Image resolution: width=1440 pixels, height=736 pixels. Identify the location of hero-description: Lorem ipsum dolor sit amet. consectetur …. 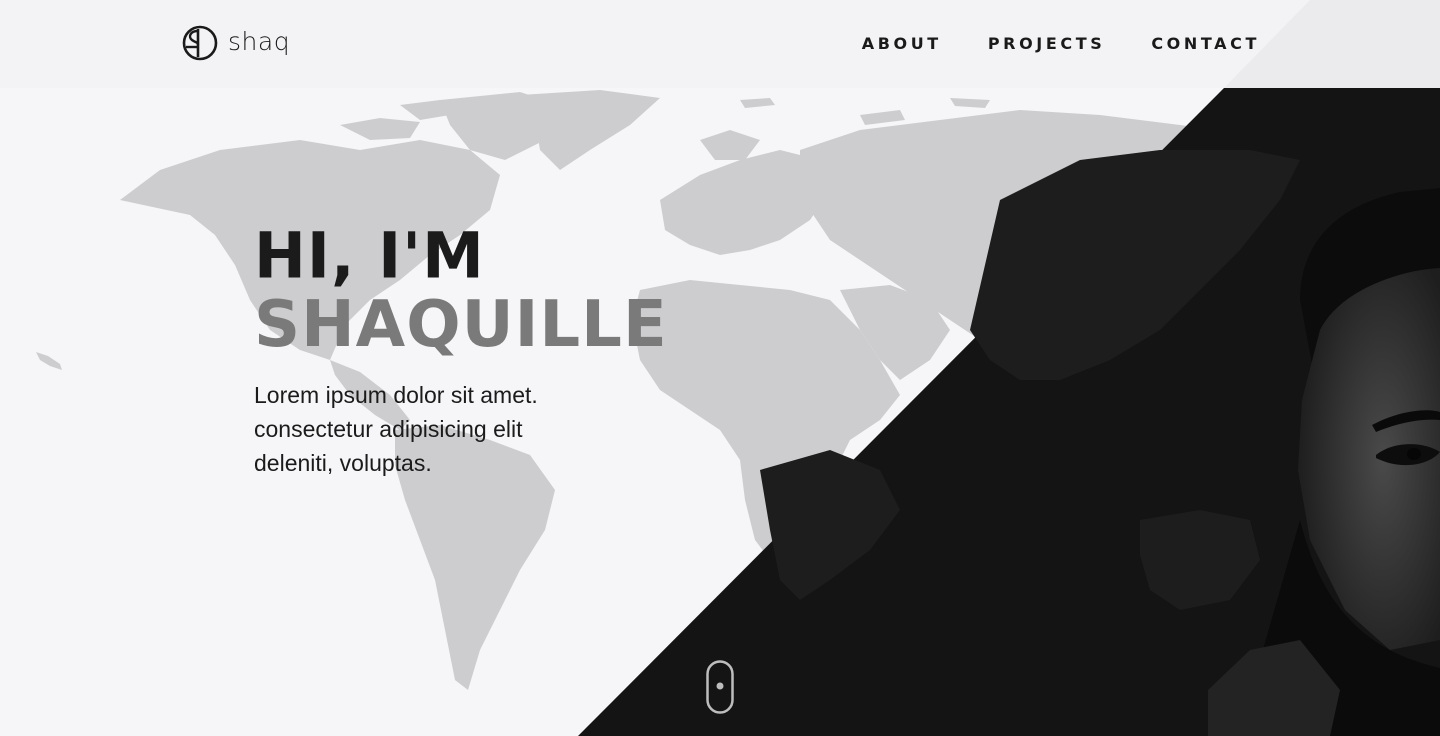
(424, 429).